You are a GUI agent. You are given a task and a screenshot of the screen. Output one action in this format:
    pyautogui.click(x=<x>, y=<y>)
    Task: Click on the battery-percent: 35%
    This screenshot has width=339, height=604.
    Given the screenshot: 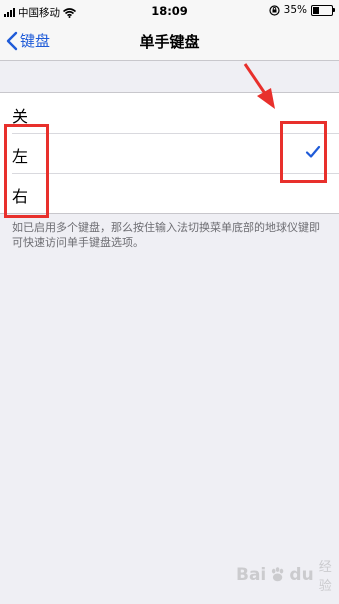 What is the action you would take?
    pyautogui.click(x=295, y=10)
    